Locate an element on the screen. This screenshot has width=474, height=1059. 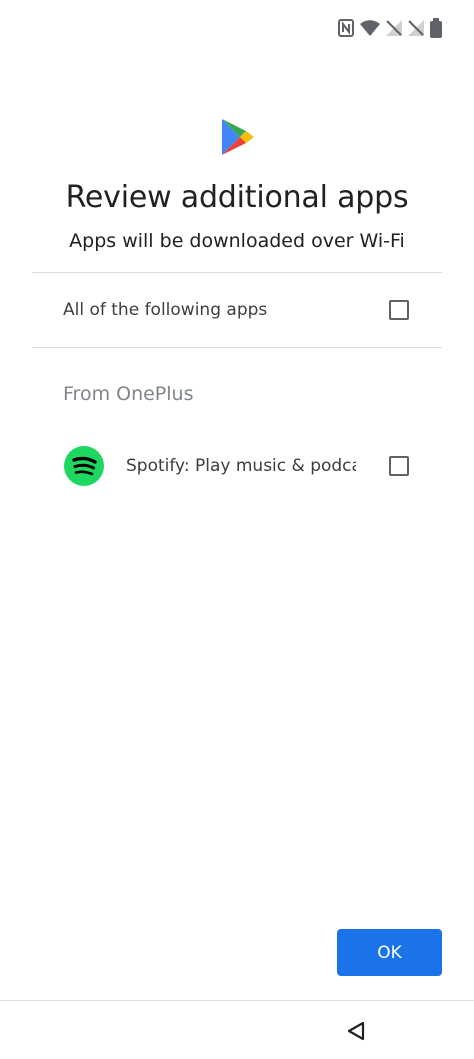
page-subtitle: Apps will be downloaded over Wi-Fi is located at coordinates (237, 241).